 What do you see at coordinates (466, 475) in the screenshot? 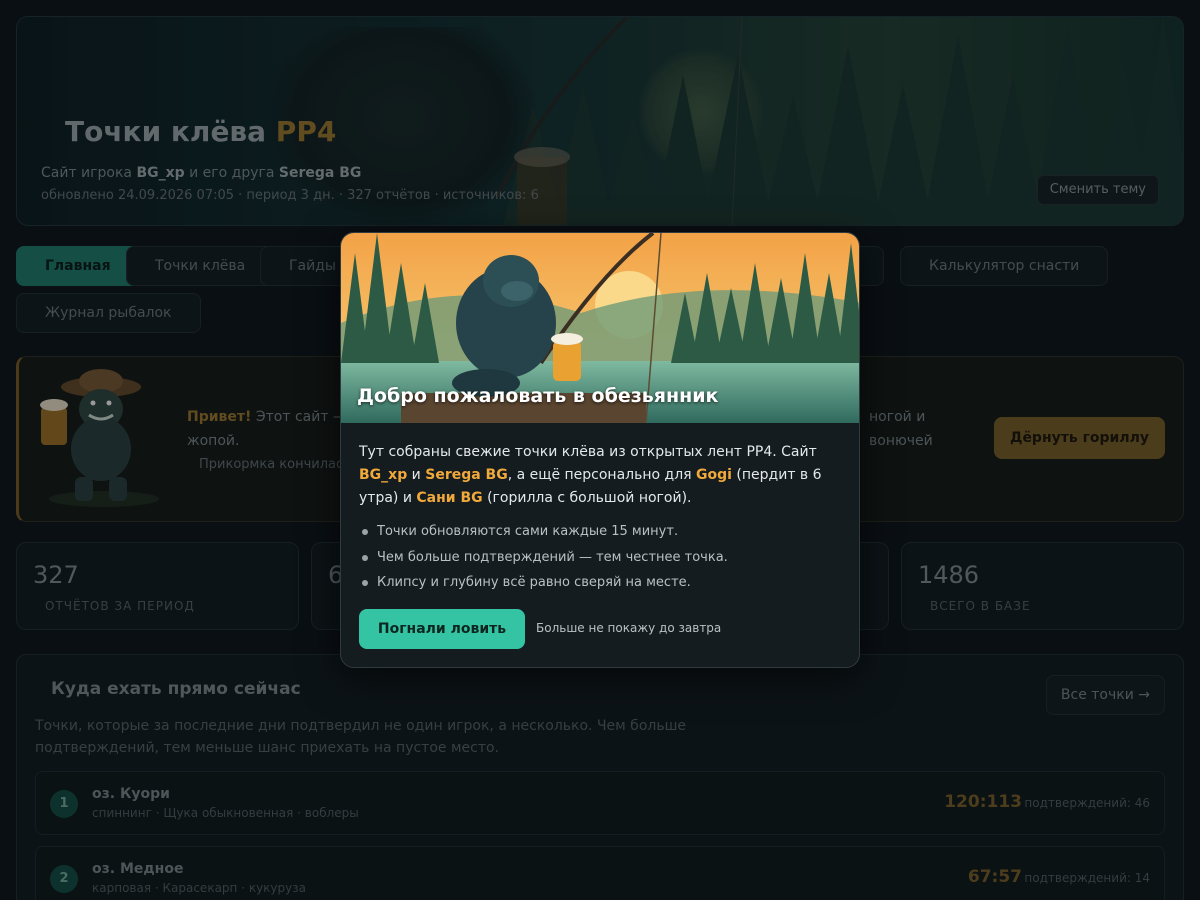
I see `highlight-friend: Serega BG` at bounding box center [466, 475].